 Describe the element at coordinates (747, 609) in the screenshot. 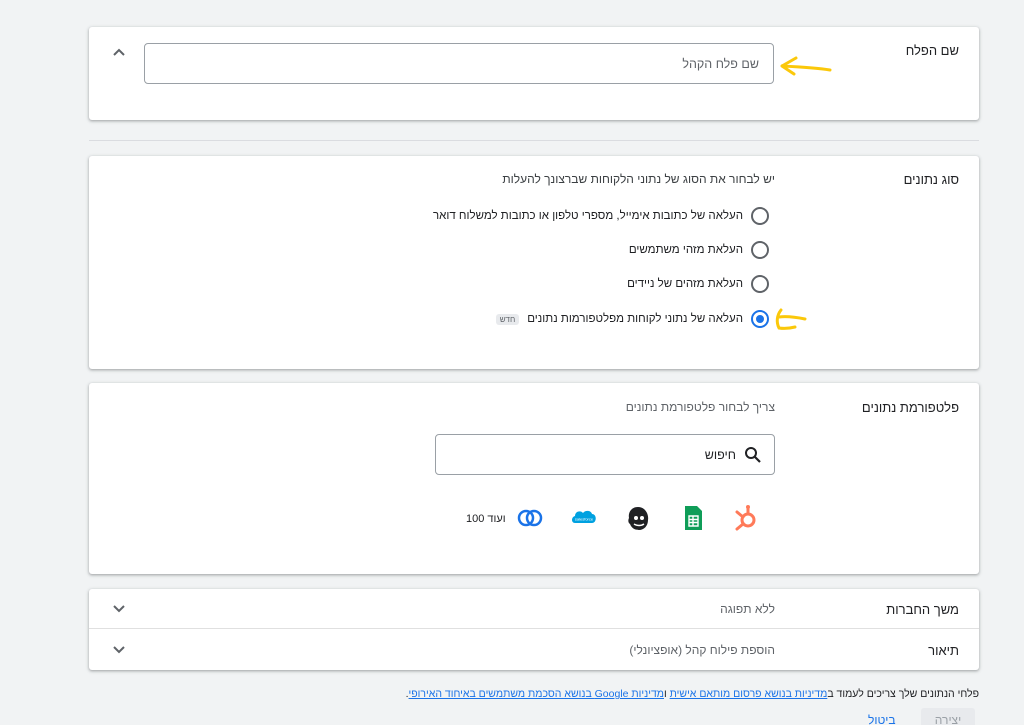

I see `membership-value: ללא תפוגה` at that location.